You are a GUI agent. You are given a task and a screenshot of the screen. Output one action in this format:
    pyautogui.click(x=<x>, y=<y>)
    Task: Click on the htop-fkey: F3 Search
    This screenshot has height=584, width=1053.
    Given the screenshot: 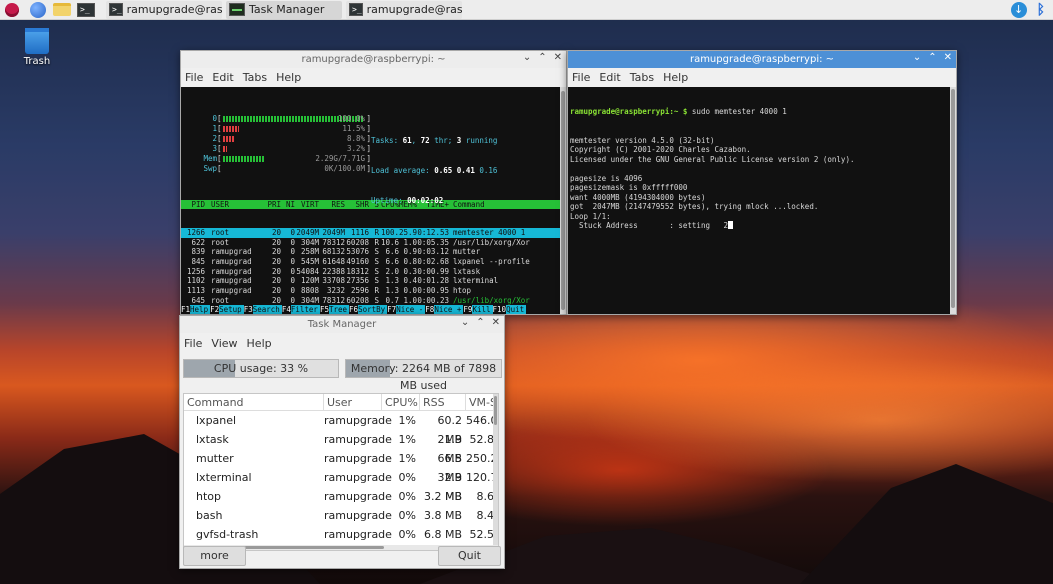 What is the action you would take?
    pyautogui.click(x=263, y=309)
    